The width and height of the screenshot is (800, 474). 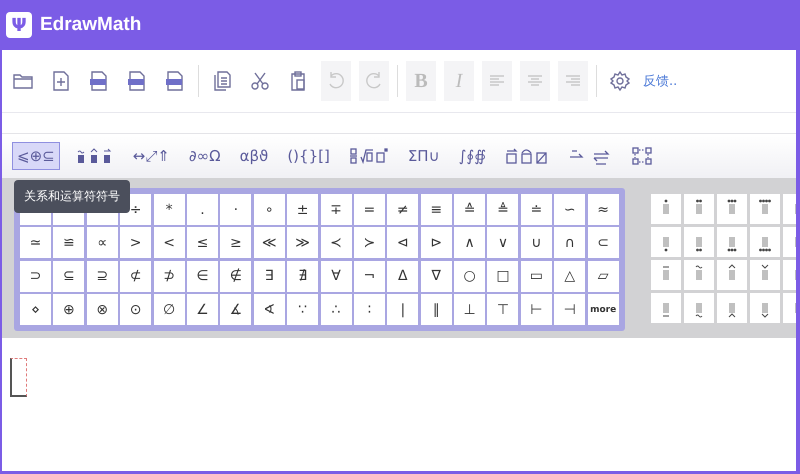 What do you see at coordinates (19, 25) in the screenshot?
I see `app-logo: Ψ` at bounding box center [19, 25].